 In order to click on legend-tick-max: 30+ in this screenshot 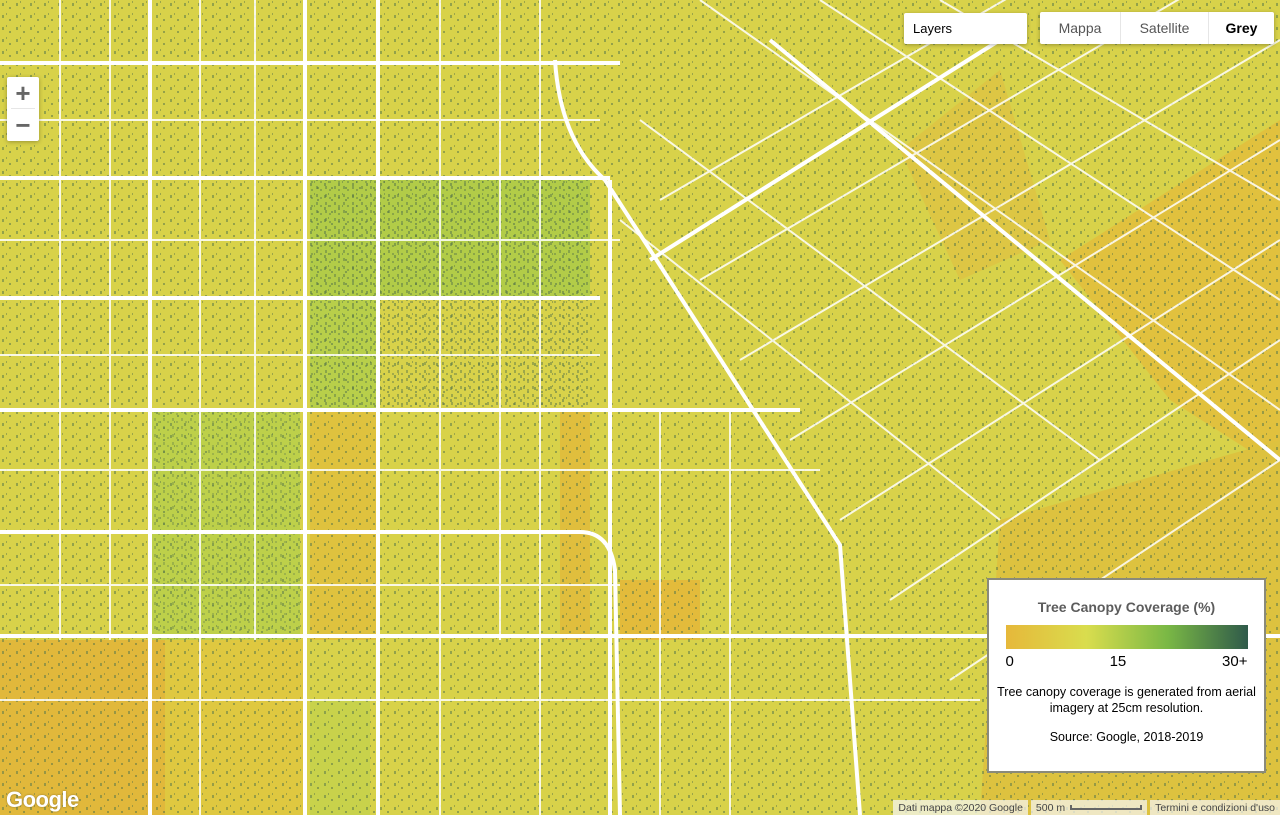, I will do `click(1235, 661)`.